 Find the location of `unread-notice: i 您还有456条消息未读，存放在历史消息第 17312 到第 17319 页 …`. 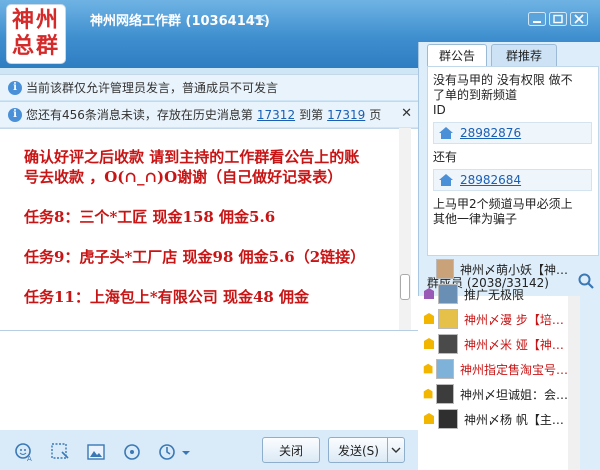

unread-notice: i 您还有456条消息未读，存放在历史消息第 17312 到第 17319 页 … is located at coordinates (209, 114).